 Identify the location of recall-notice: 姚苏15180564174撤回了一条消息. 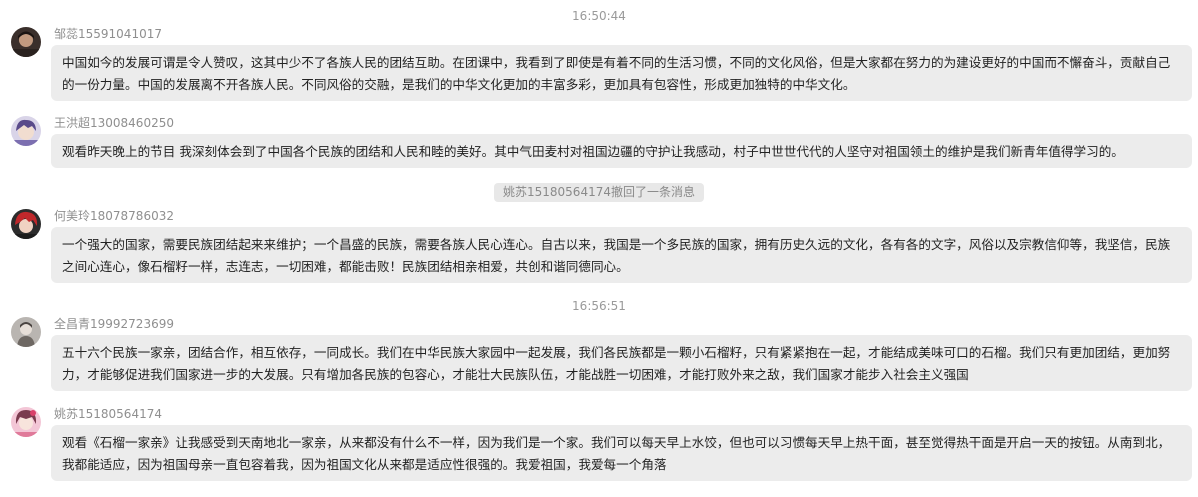
(599, 192).